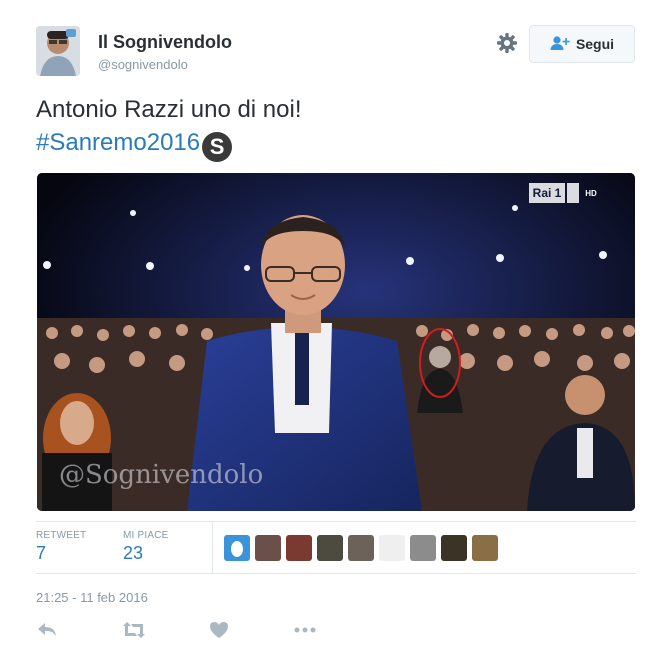 The height and width of the screenshot is (660, 667). What do you see at coordinates (58, 51) in the screenshot?
I see `author-avatar` at bounding box center [58, 51].